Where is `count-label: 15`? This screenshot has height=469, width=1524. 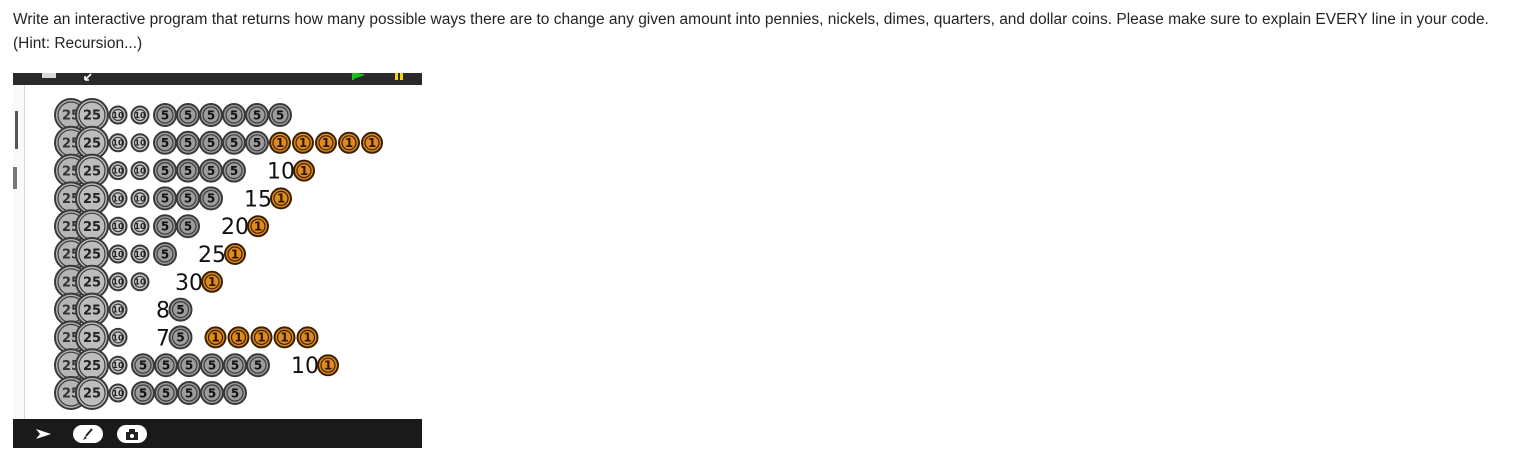
count-label: 15 is located at coordinates (258, 199).